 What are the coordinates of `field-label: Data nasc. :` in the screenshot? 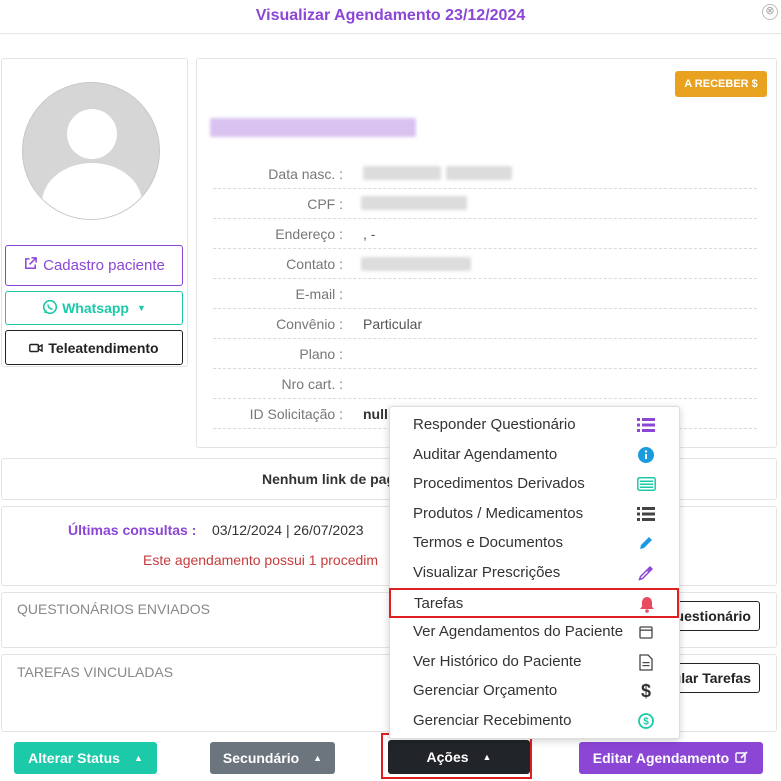 It's located at (305, 174).